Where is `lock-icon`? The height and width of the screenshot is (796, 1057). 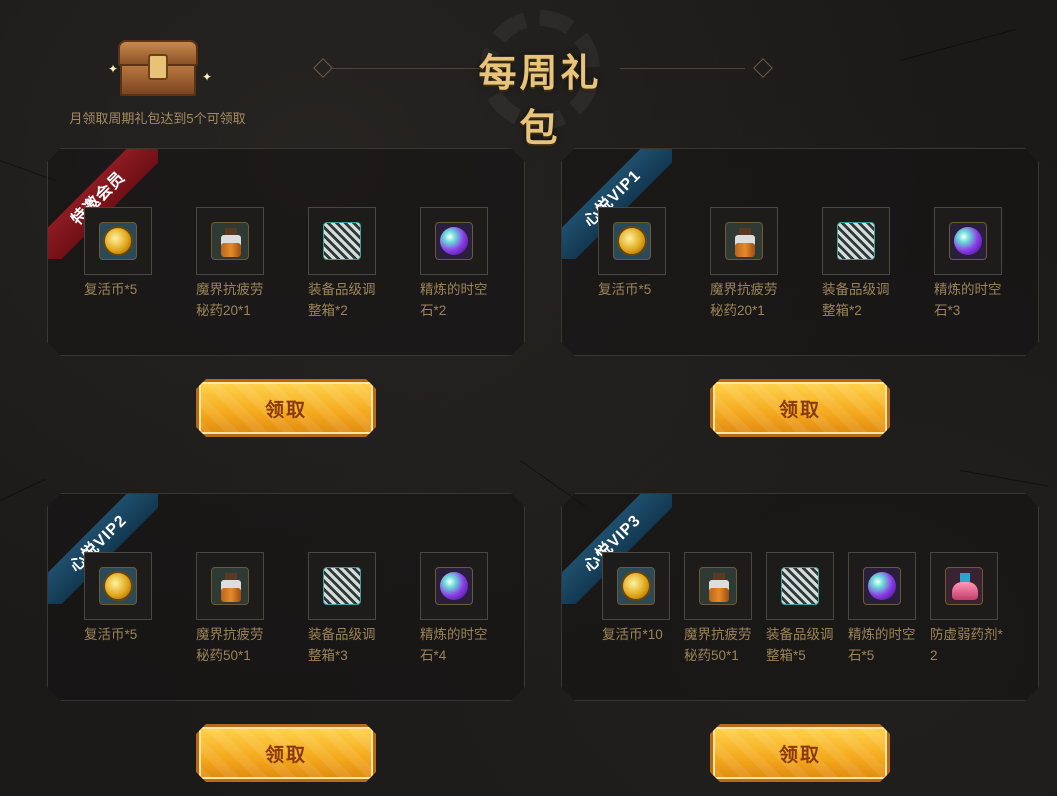 lock-icon is located at coordinates (158, 67).